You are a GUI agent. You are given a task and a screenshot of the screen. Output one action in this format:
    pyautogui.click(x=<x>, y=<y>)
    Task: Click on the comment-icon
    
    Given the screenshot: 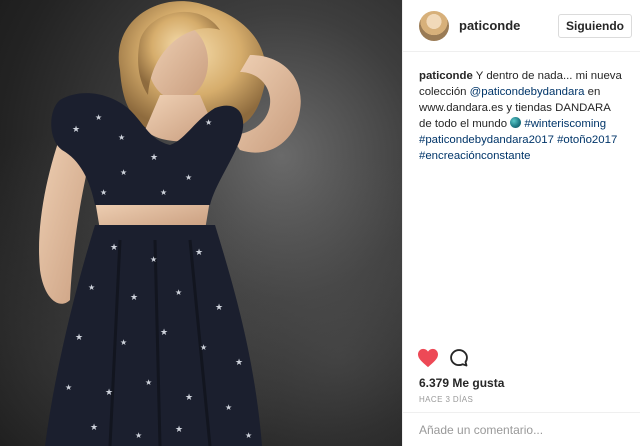 What is the action you would take?
    pyautogui.click(x=459, y=360)
    